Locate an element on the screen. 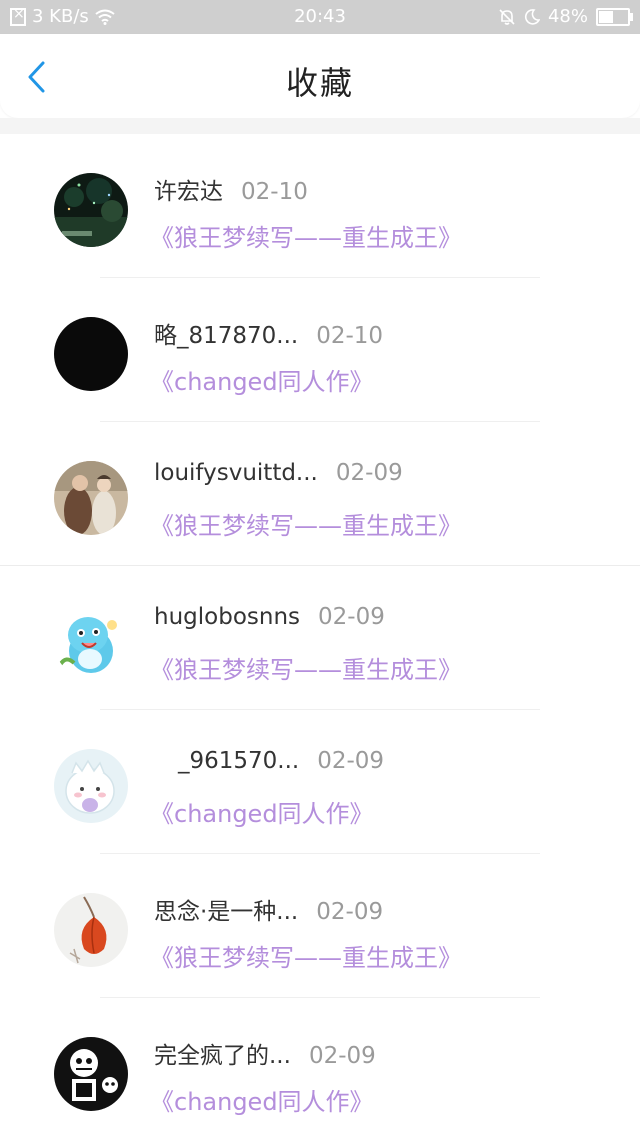 Image resolution: width=640 pixels, height=1142 pixels. user-name: huglobosnns is located at coordinates (227, 617).